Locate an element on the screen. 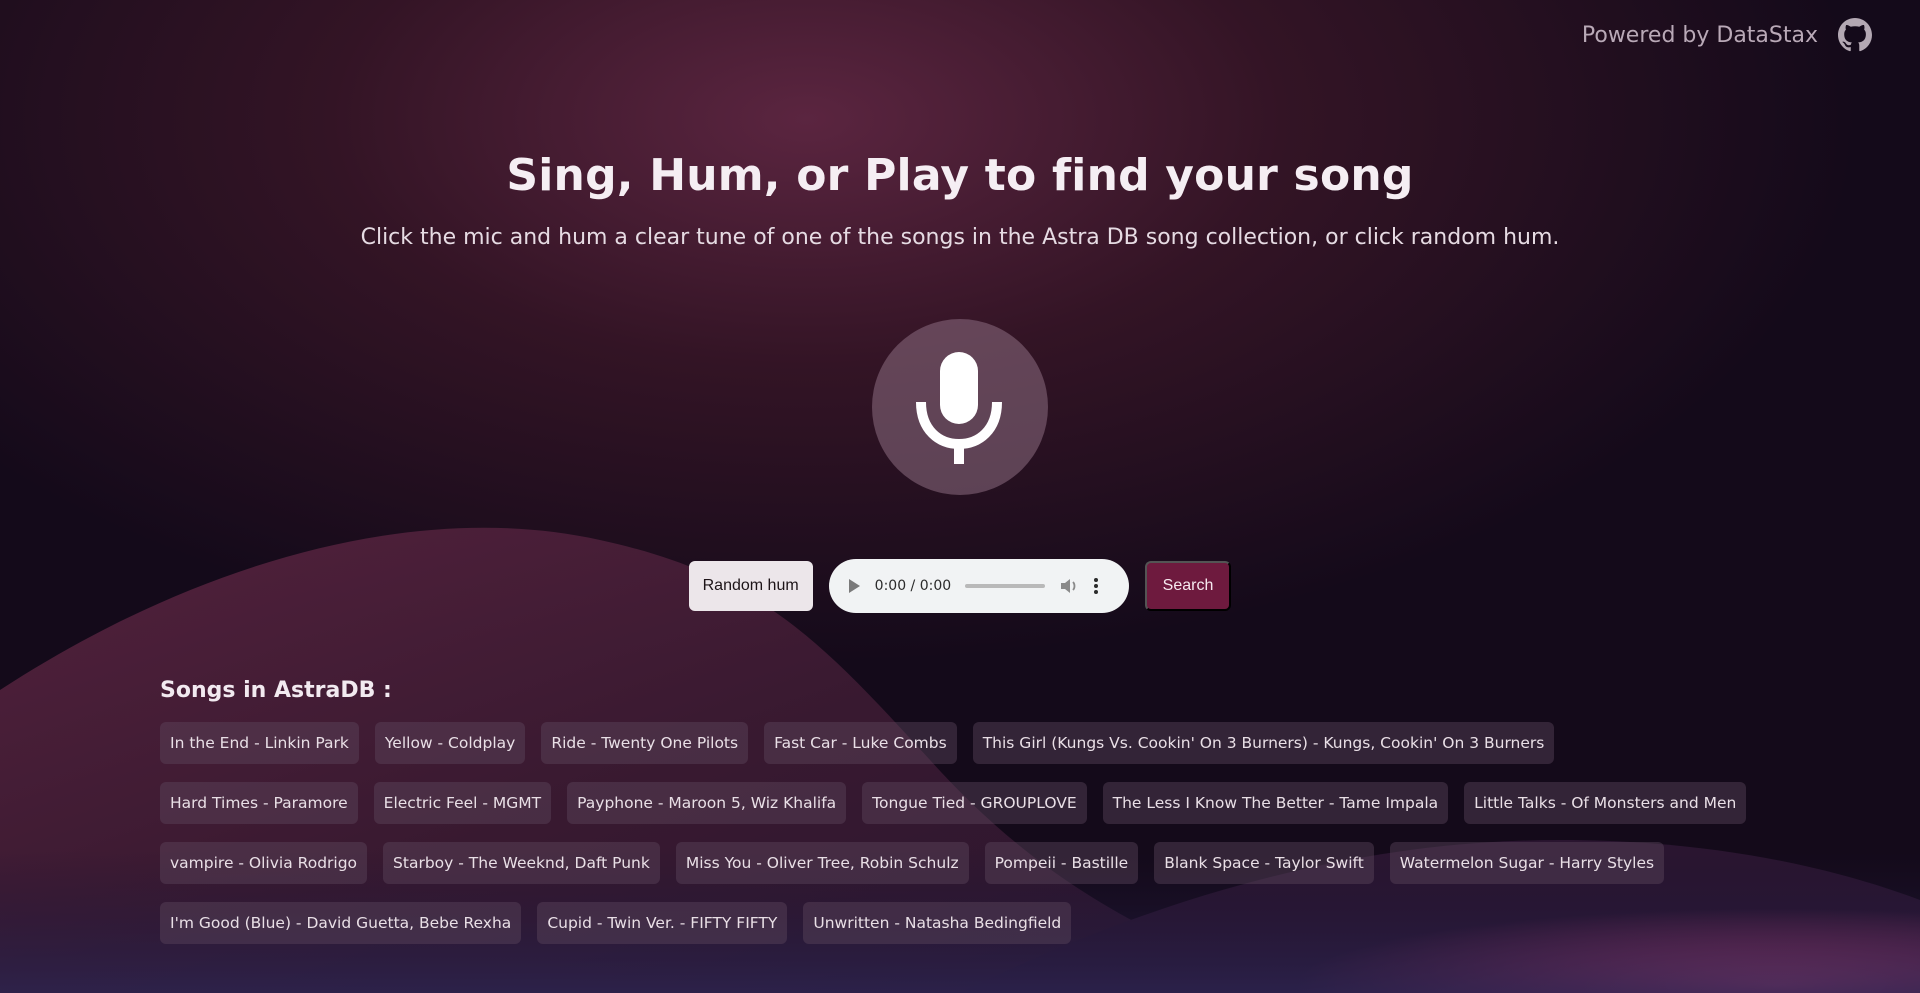  volume-icon is located at coordinates (1069, 586).